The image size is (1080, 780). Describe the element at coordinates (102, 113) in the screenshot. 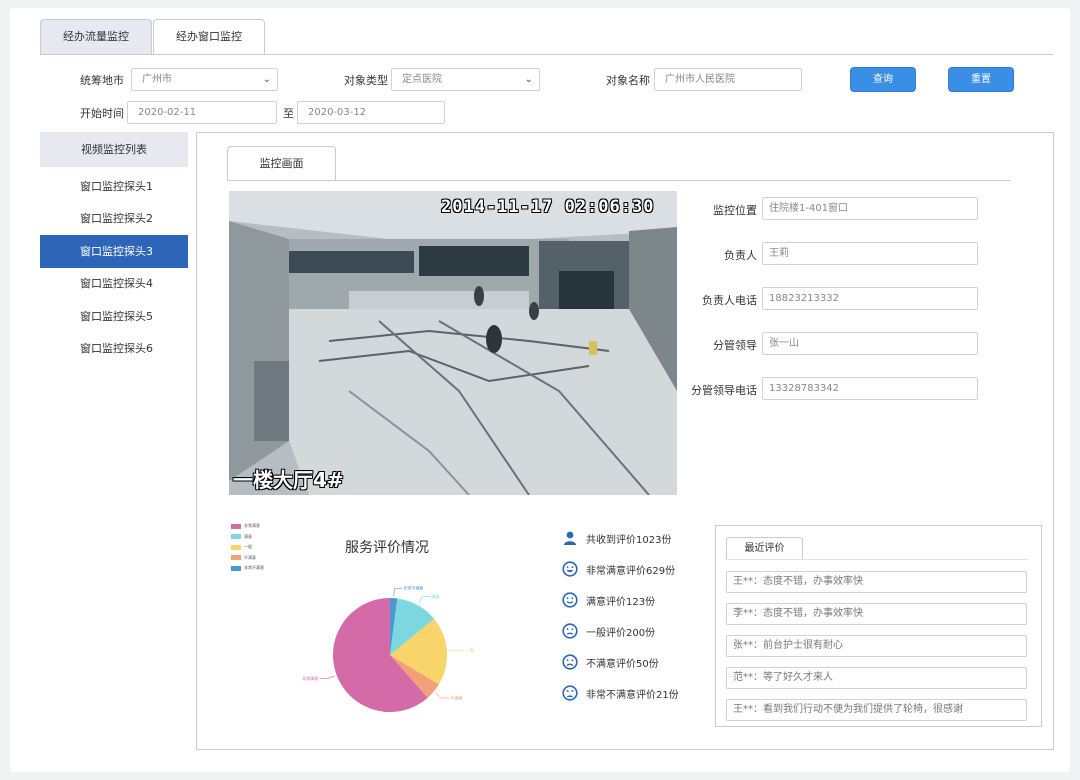

I see `start-label: 开始时间` at that location.